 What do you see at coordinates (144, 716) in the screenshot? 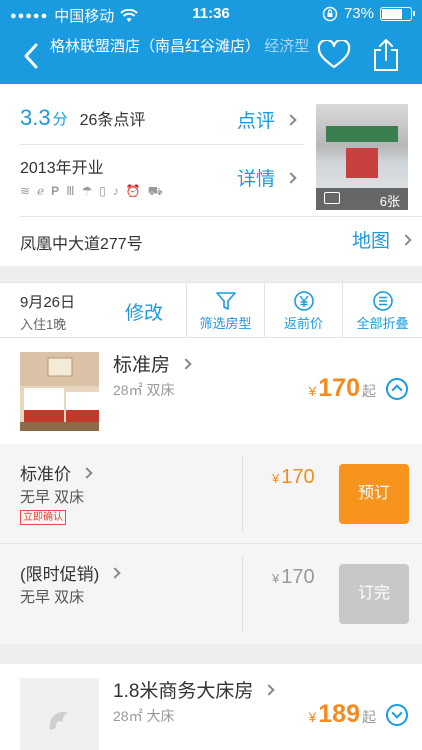
I see `room-spec: 28㎡ 大床` at bounding box center [144, 716].